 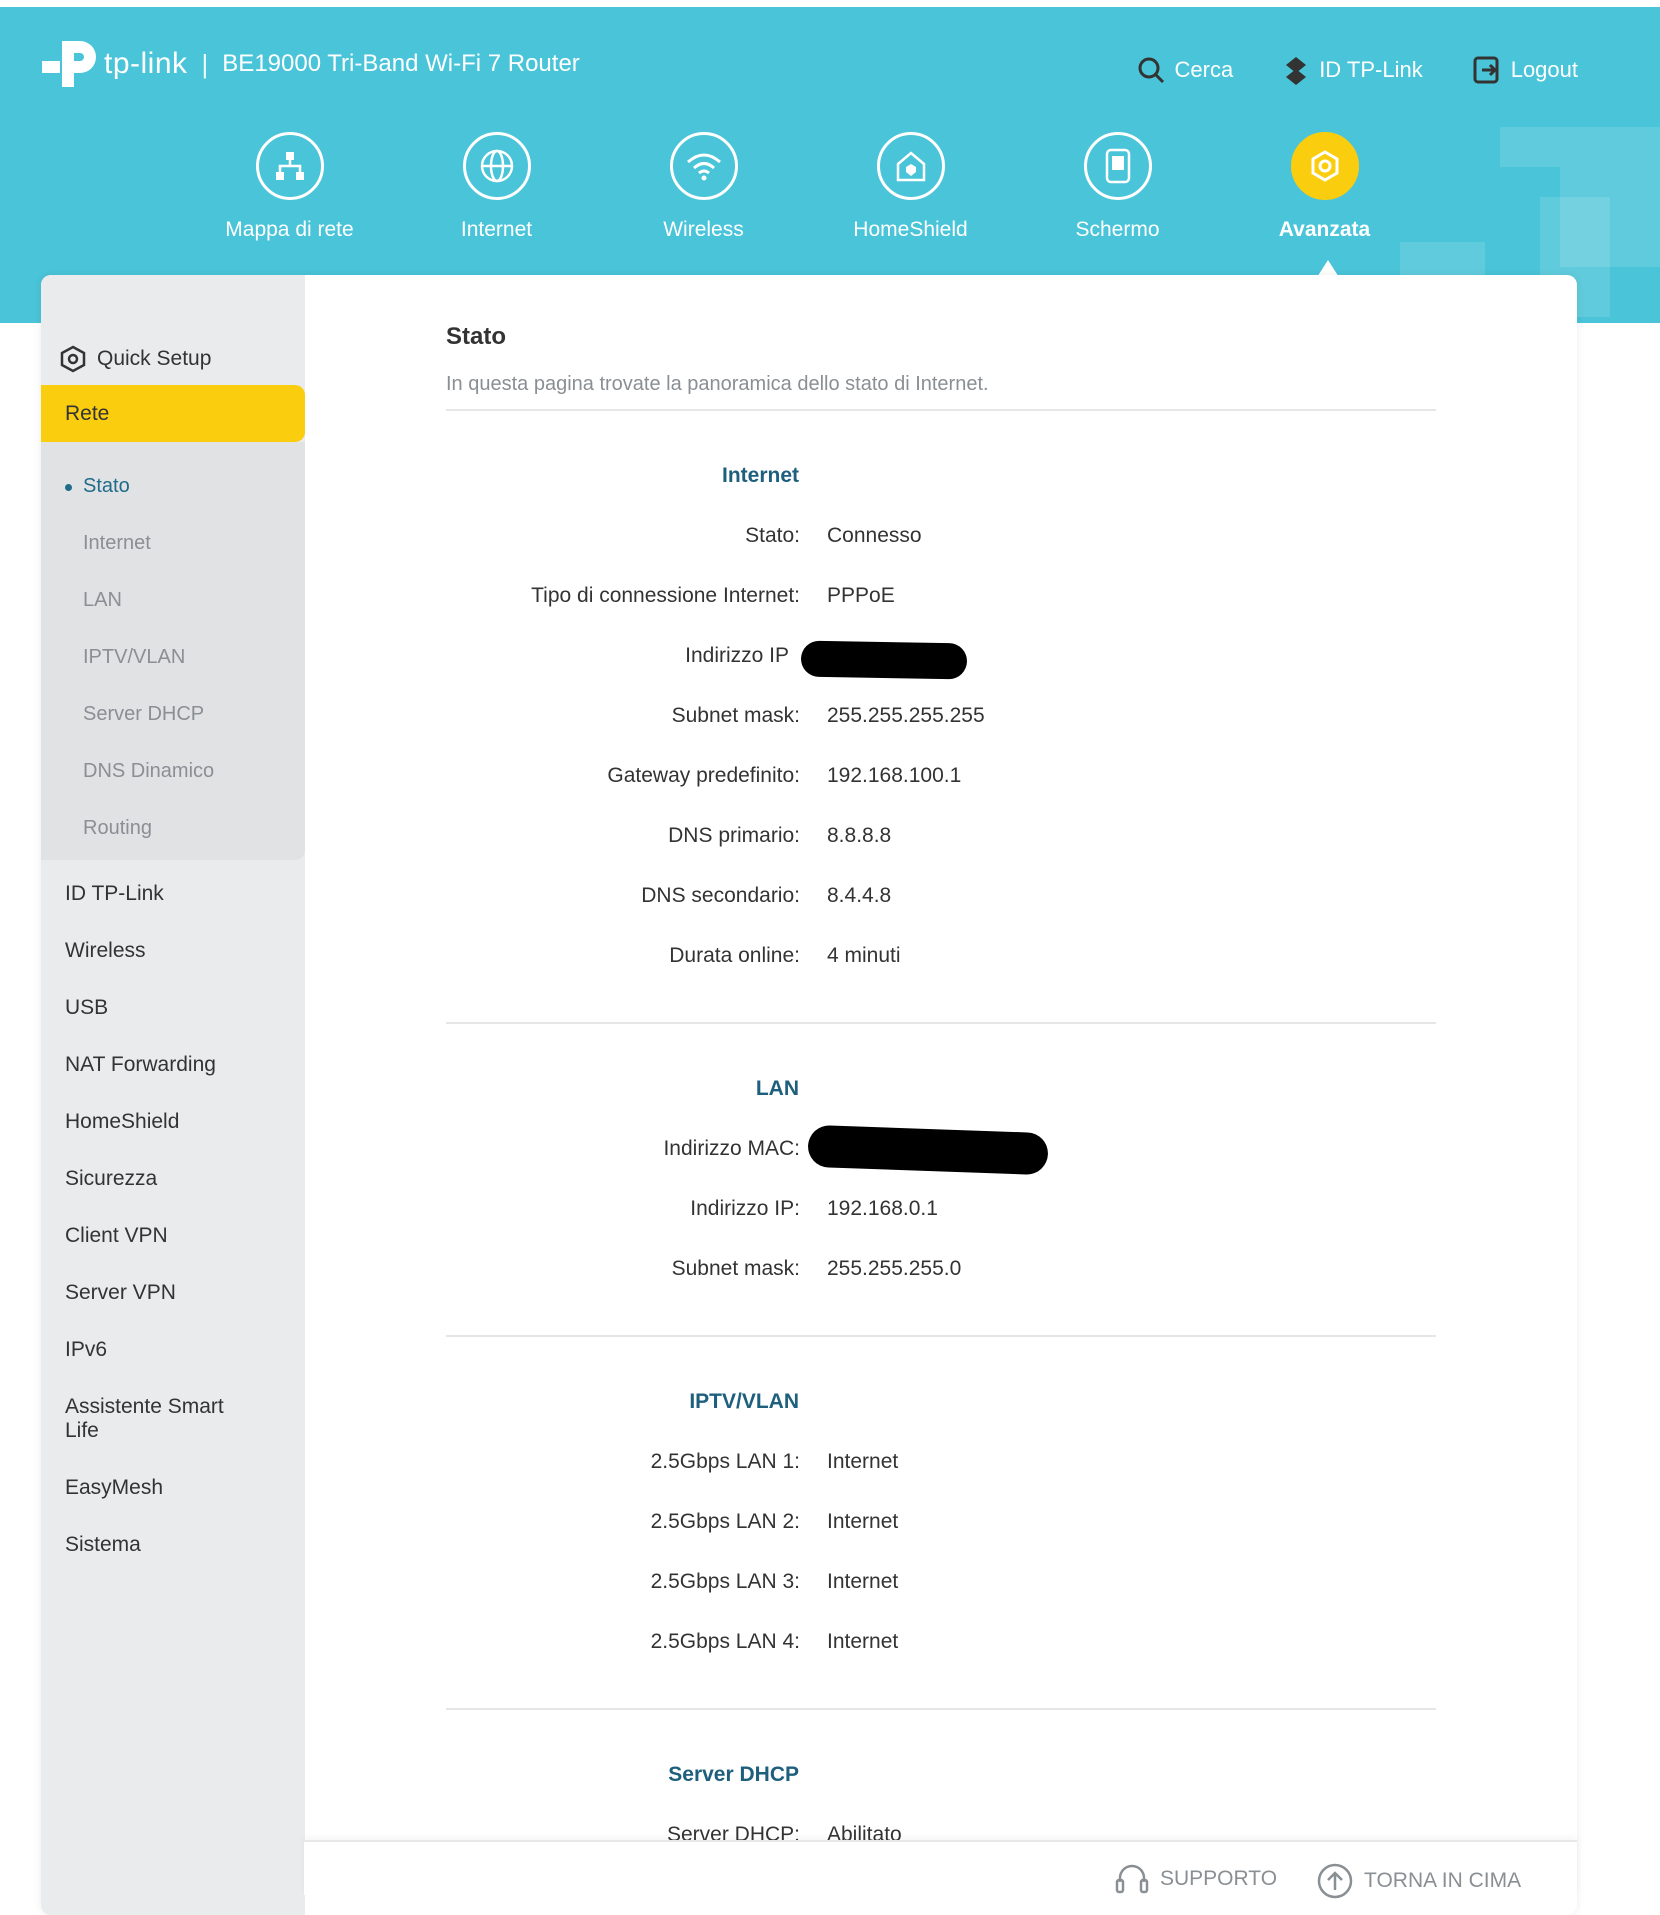 I want to click on port-label: 2.5Gbps LAN 1:, so click(x=725, y=1461).